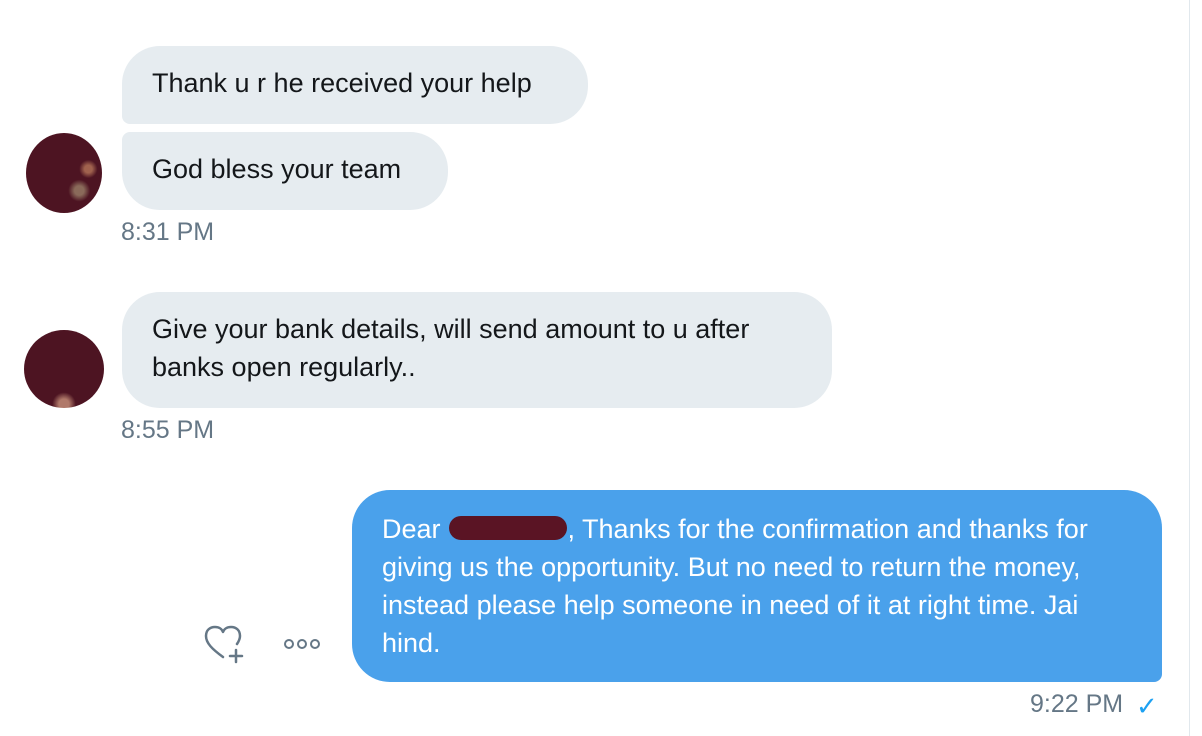 This screenshot has height=736, width=1202. What do you see at coordinates (285, 171) in the screenshot?
I see `incoming-message-bubble: God bless your team` at bounding box center [285, 171].